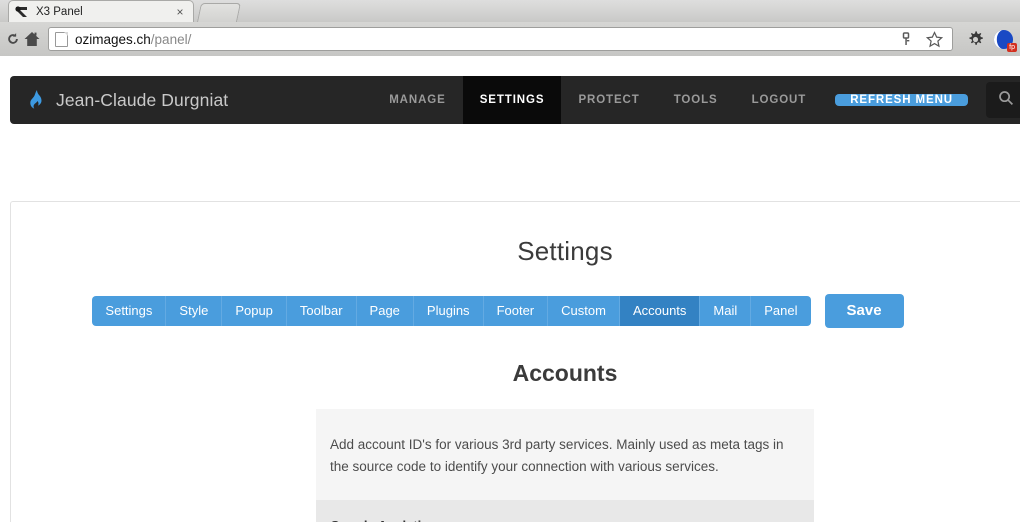  Describe the element at coordinates (142, 99) in the screenshot. I see `brand-title: Jean-Claude Durgniat` at that location.